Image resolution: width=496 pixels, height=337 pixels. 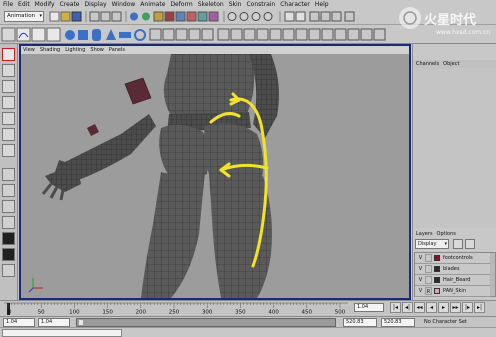 What do you see at coordinates (275, 34) in the screenshot?
I see `rebuild-icon` at bounding box center [275, 34].